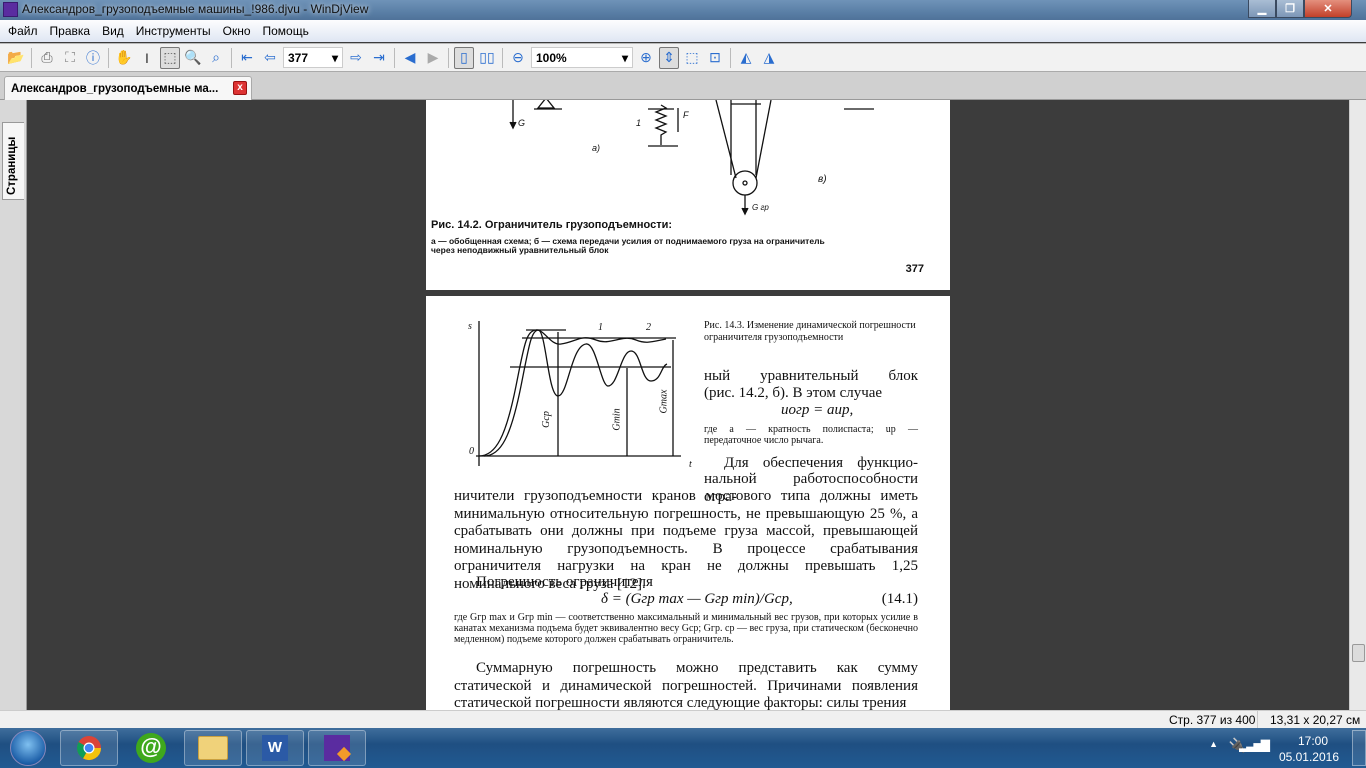 Image resolution: width=1366 pixels, height=768 pixels. What do you see at coordinates (237, 31) in the screenshot?
I see `menu-window: Окно` at bounding box center [237, 31].